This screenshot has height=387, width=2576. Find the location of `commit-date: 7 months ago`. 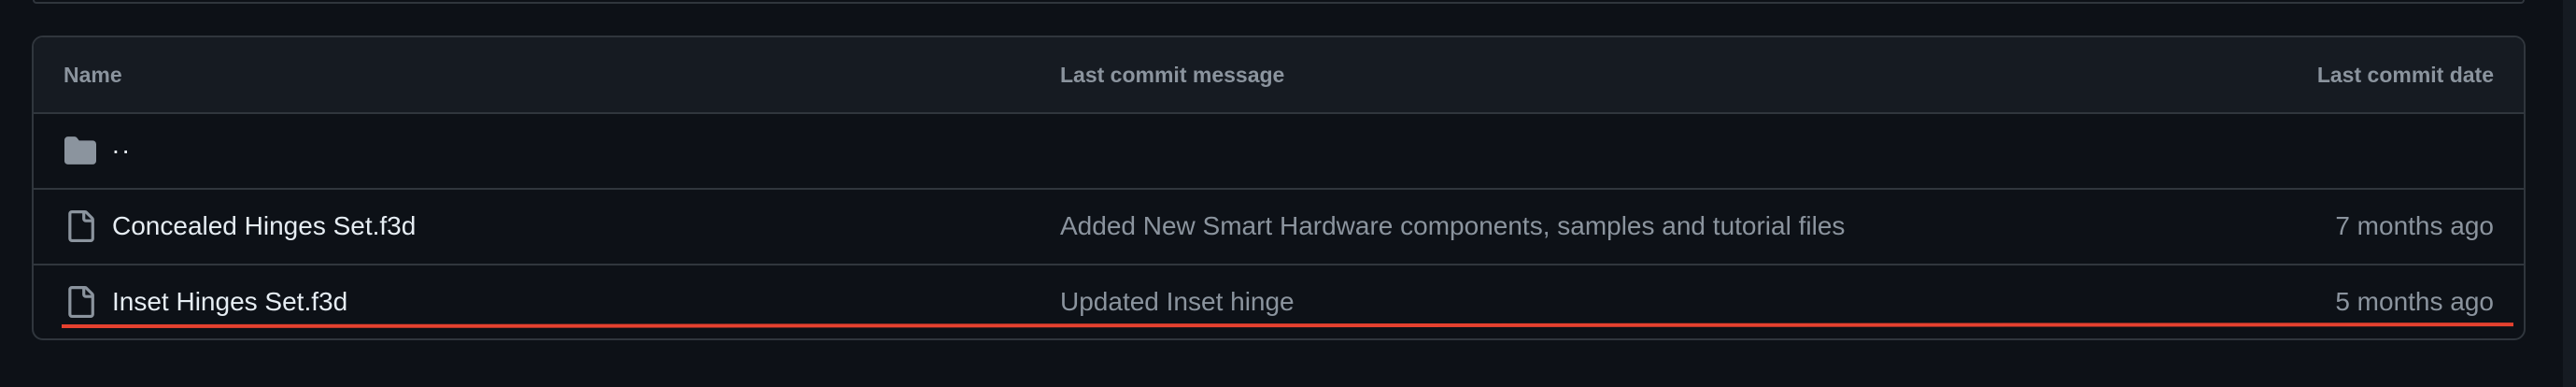

commit-date: 7 months ago is located at coordinates (2414, 225).